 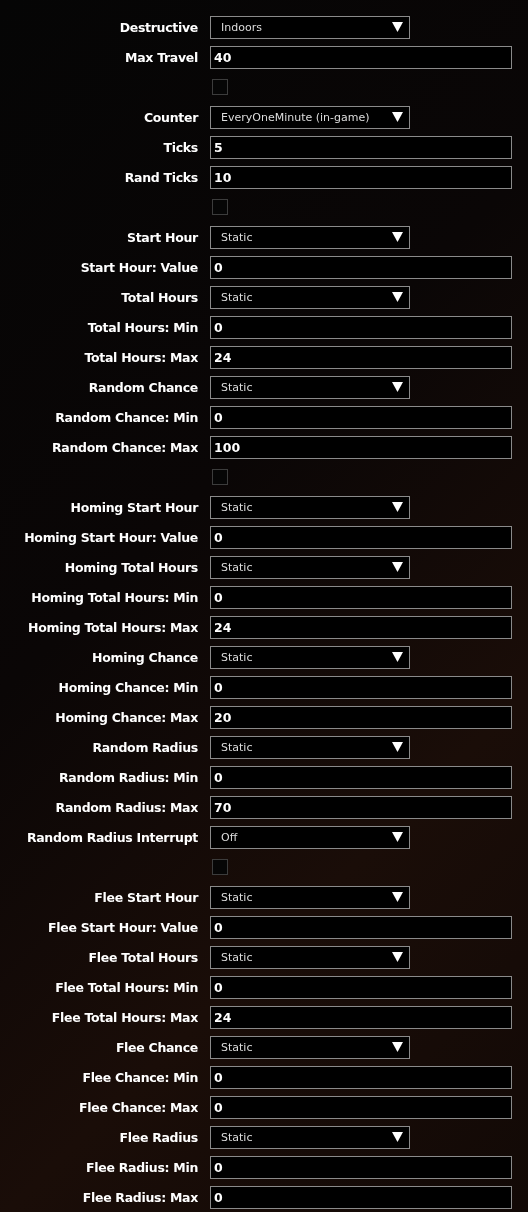 I want to click on field-label: Flee Radius: Max, so click(x=139, y=1197).